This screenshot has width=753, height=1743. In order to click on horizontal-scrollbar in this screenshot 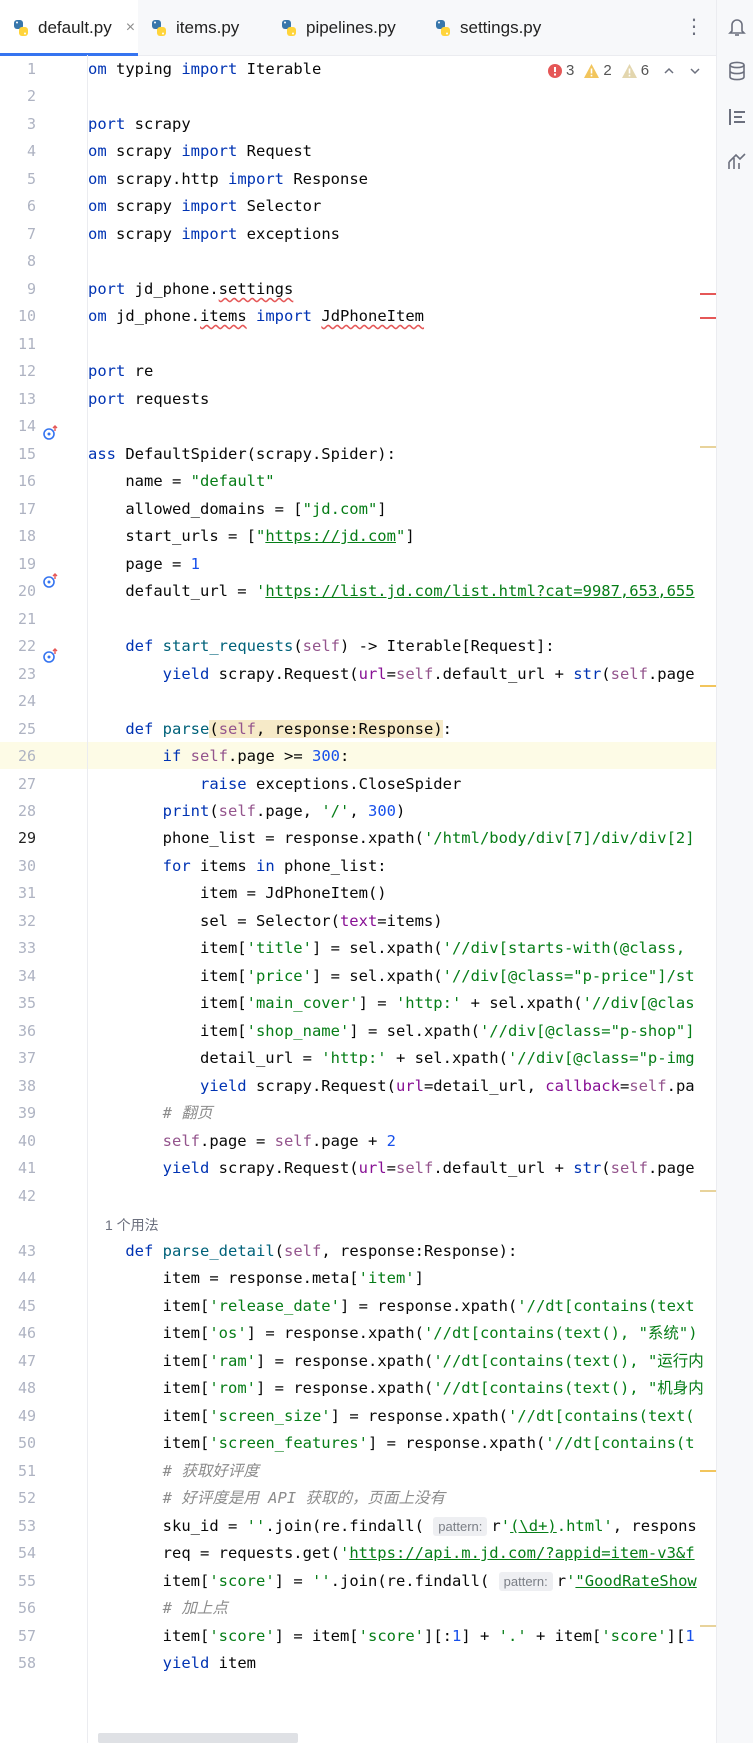, I will do `click(198, 1738)`.